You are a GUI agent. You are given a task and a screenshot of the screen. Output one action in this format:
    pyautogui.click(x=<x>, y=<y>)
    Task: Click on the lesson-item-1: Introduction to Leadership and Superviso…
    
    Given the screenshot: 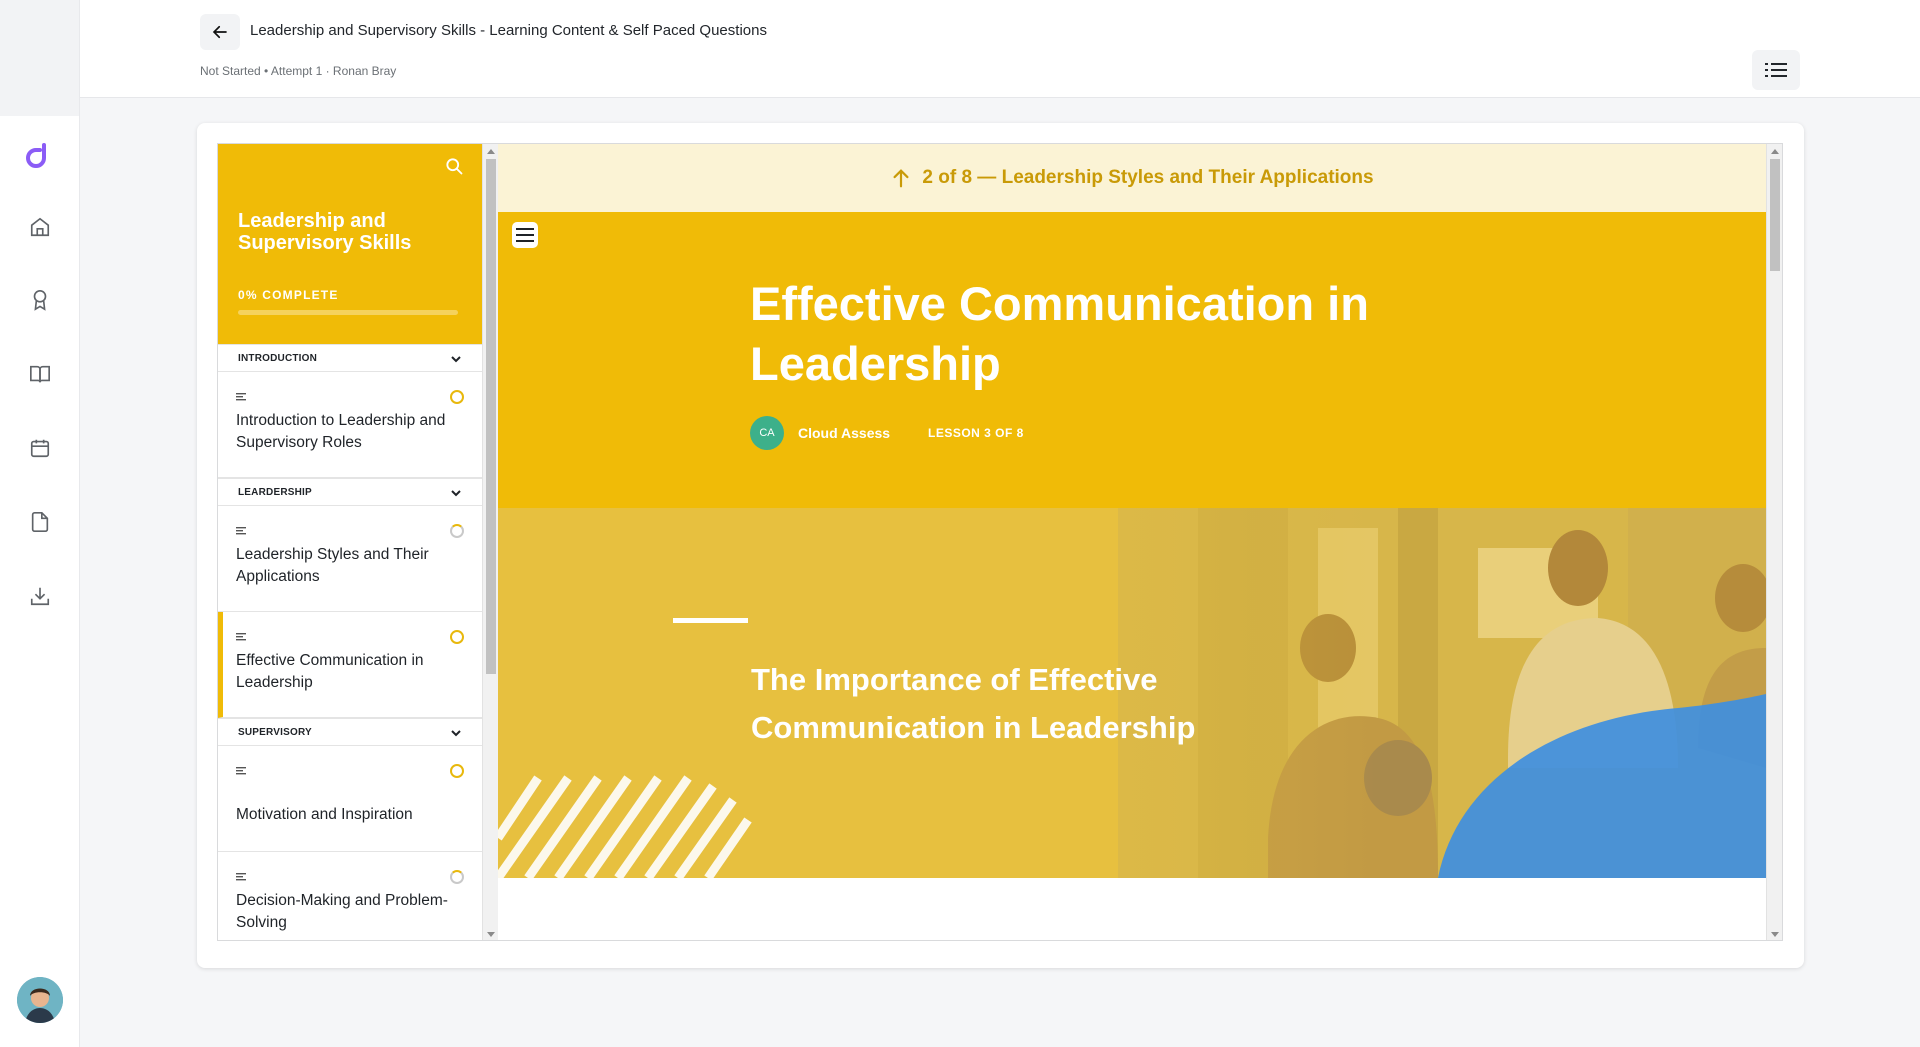 What is the action you would take?
    pyautogui.click(x=350, y=425)
    